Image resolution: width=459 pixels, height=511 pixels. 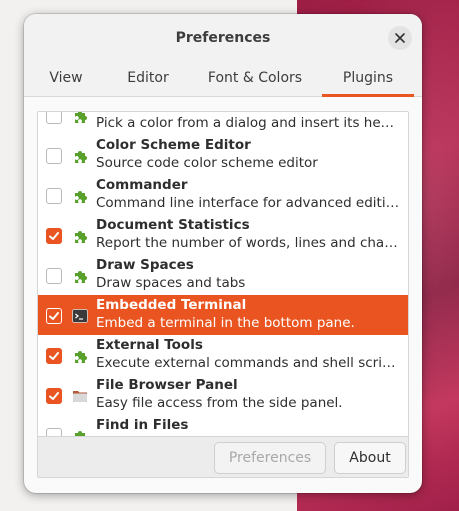 I want to click on plugin-about-button: About, so click(x=370, y=458).